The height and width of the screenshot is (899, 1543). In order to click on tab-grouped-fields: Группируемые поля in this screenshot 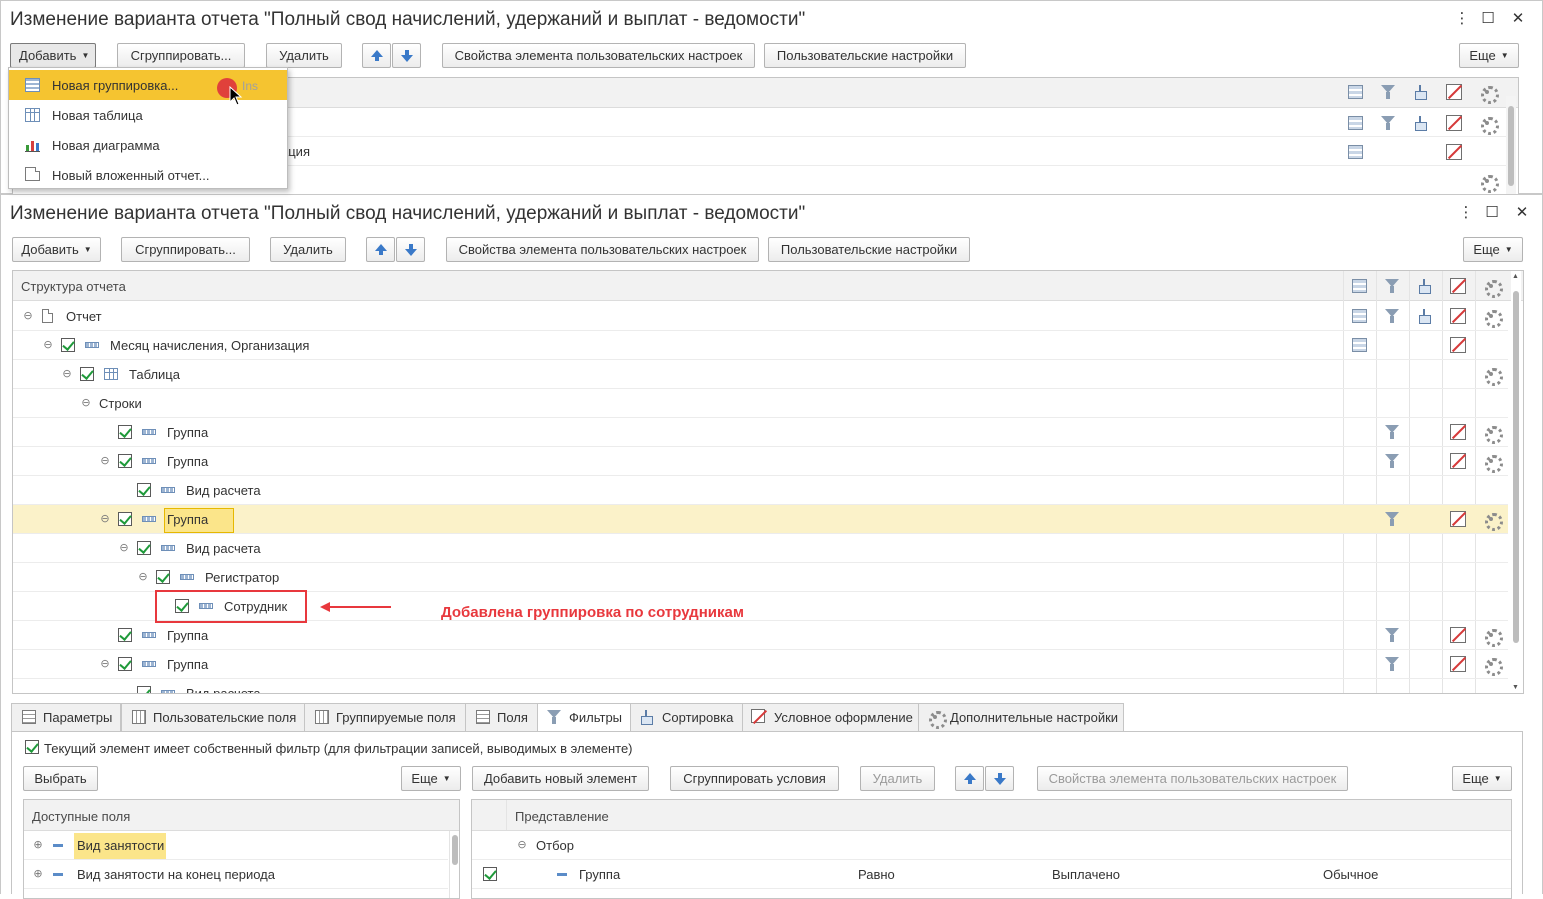, I will do `click(390, 717)`.